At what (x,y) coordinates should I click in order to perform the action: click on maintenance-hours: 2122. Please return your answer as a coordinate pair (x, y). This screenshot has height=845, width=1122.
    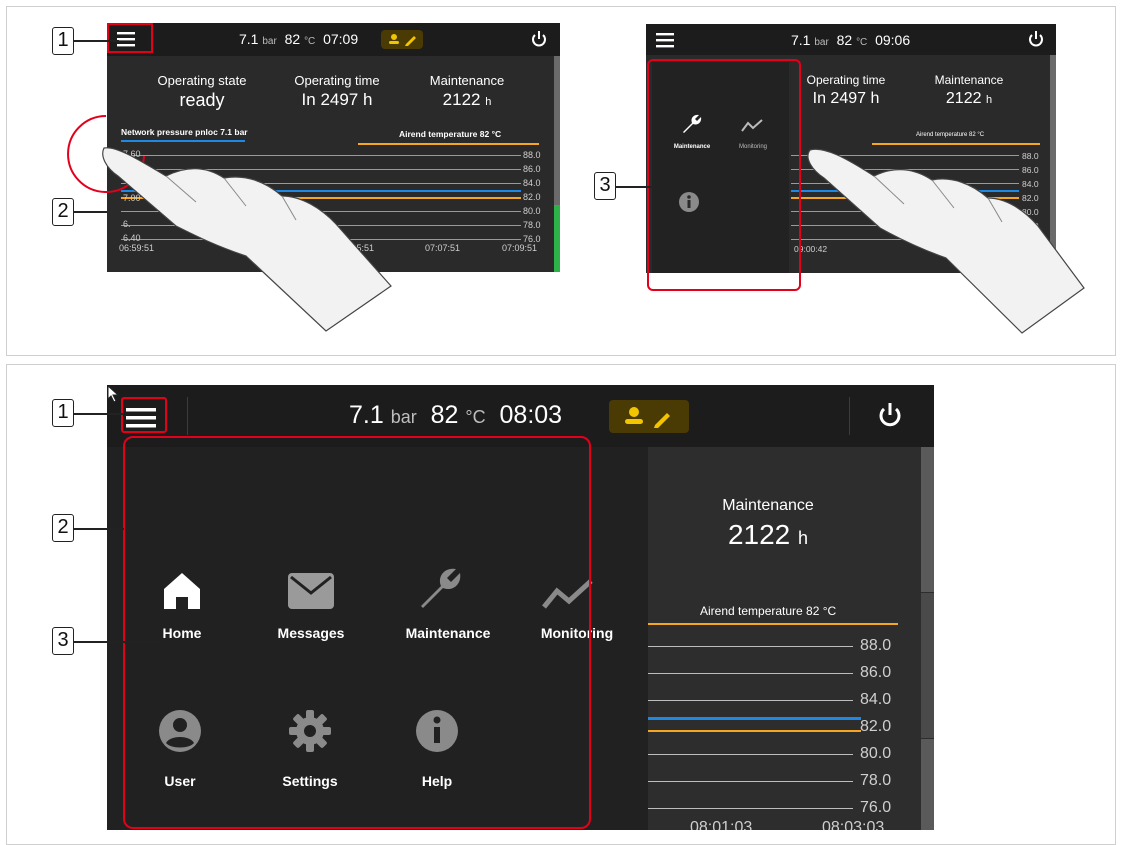
    Looking at the image, I should click on (963, 98).